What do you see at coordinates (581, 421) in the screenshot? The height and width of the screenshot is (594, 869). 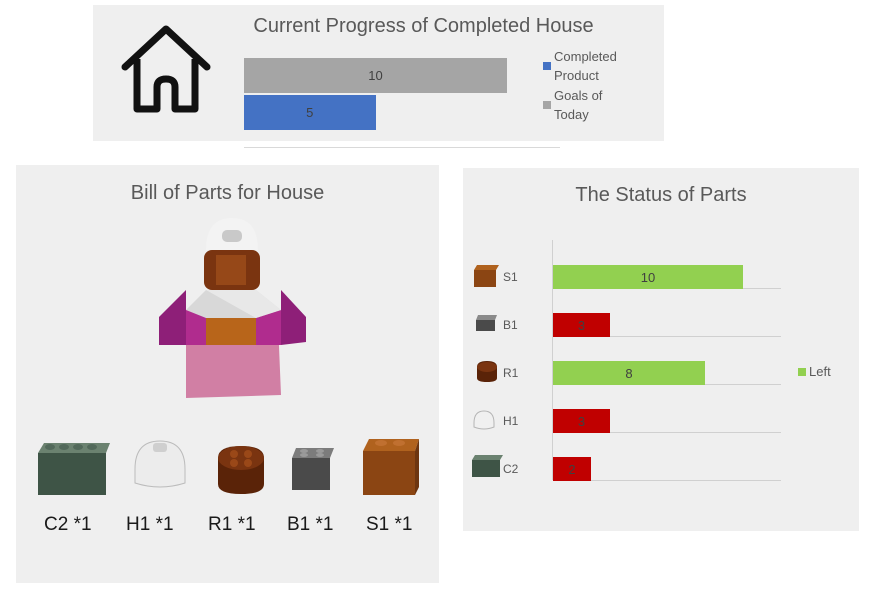 I see `status-bar-label-h1: 3` at bounding box center [581, 421].